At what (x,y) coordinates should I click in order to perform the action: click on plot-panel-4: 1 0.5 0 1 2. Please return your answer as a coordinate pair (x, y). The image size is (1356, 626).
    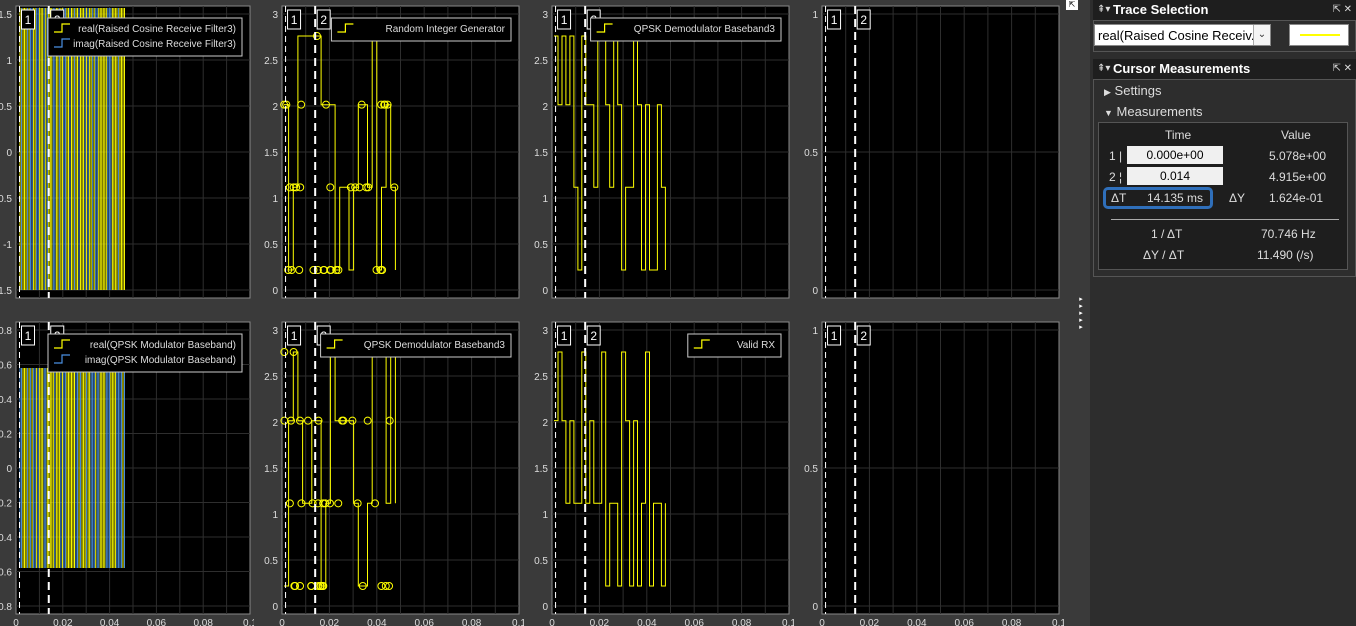
    Looking at the image, I should click on (929, 155).